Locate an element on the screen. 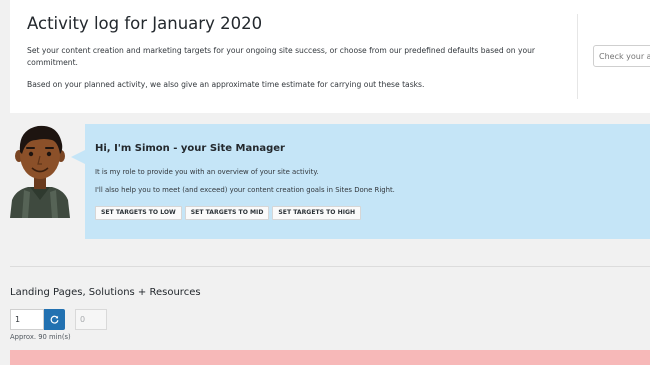  set-targets-mid-button: SET TARGETS TO MID is located at coordinates (227, 213).